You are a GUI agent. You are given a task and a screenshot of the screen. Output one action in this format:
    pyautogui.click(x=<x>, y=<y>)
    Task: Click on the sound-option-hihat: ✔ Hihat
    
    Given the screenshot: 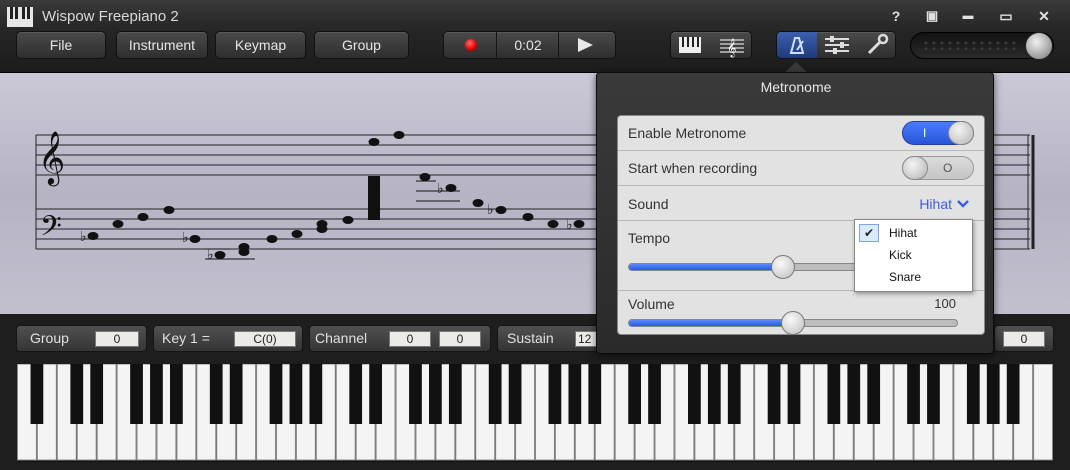 What is the action you would take?
    pyautogui.click(x=913, y=233)
    